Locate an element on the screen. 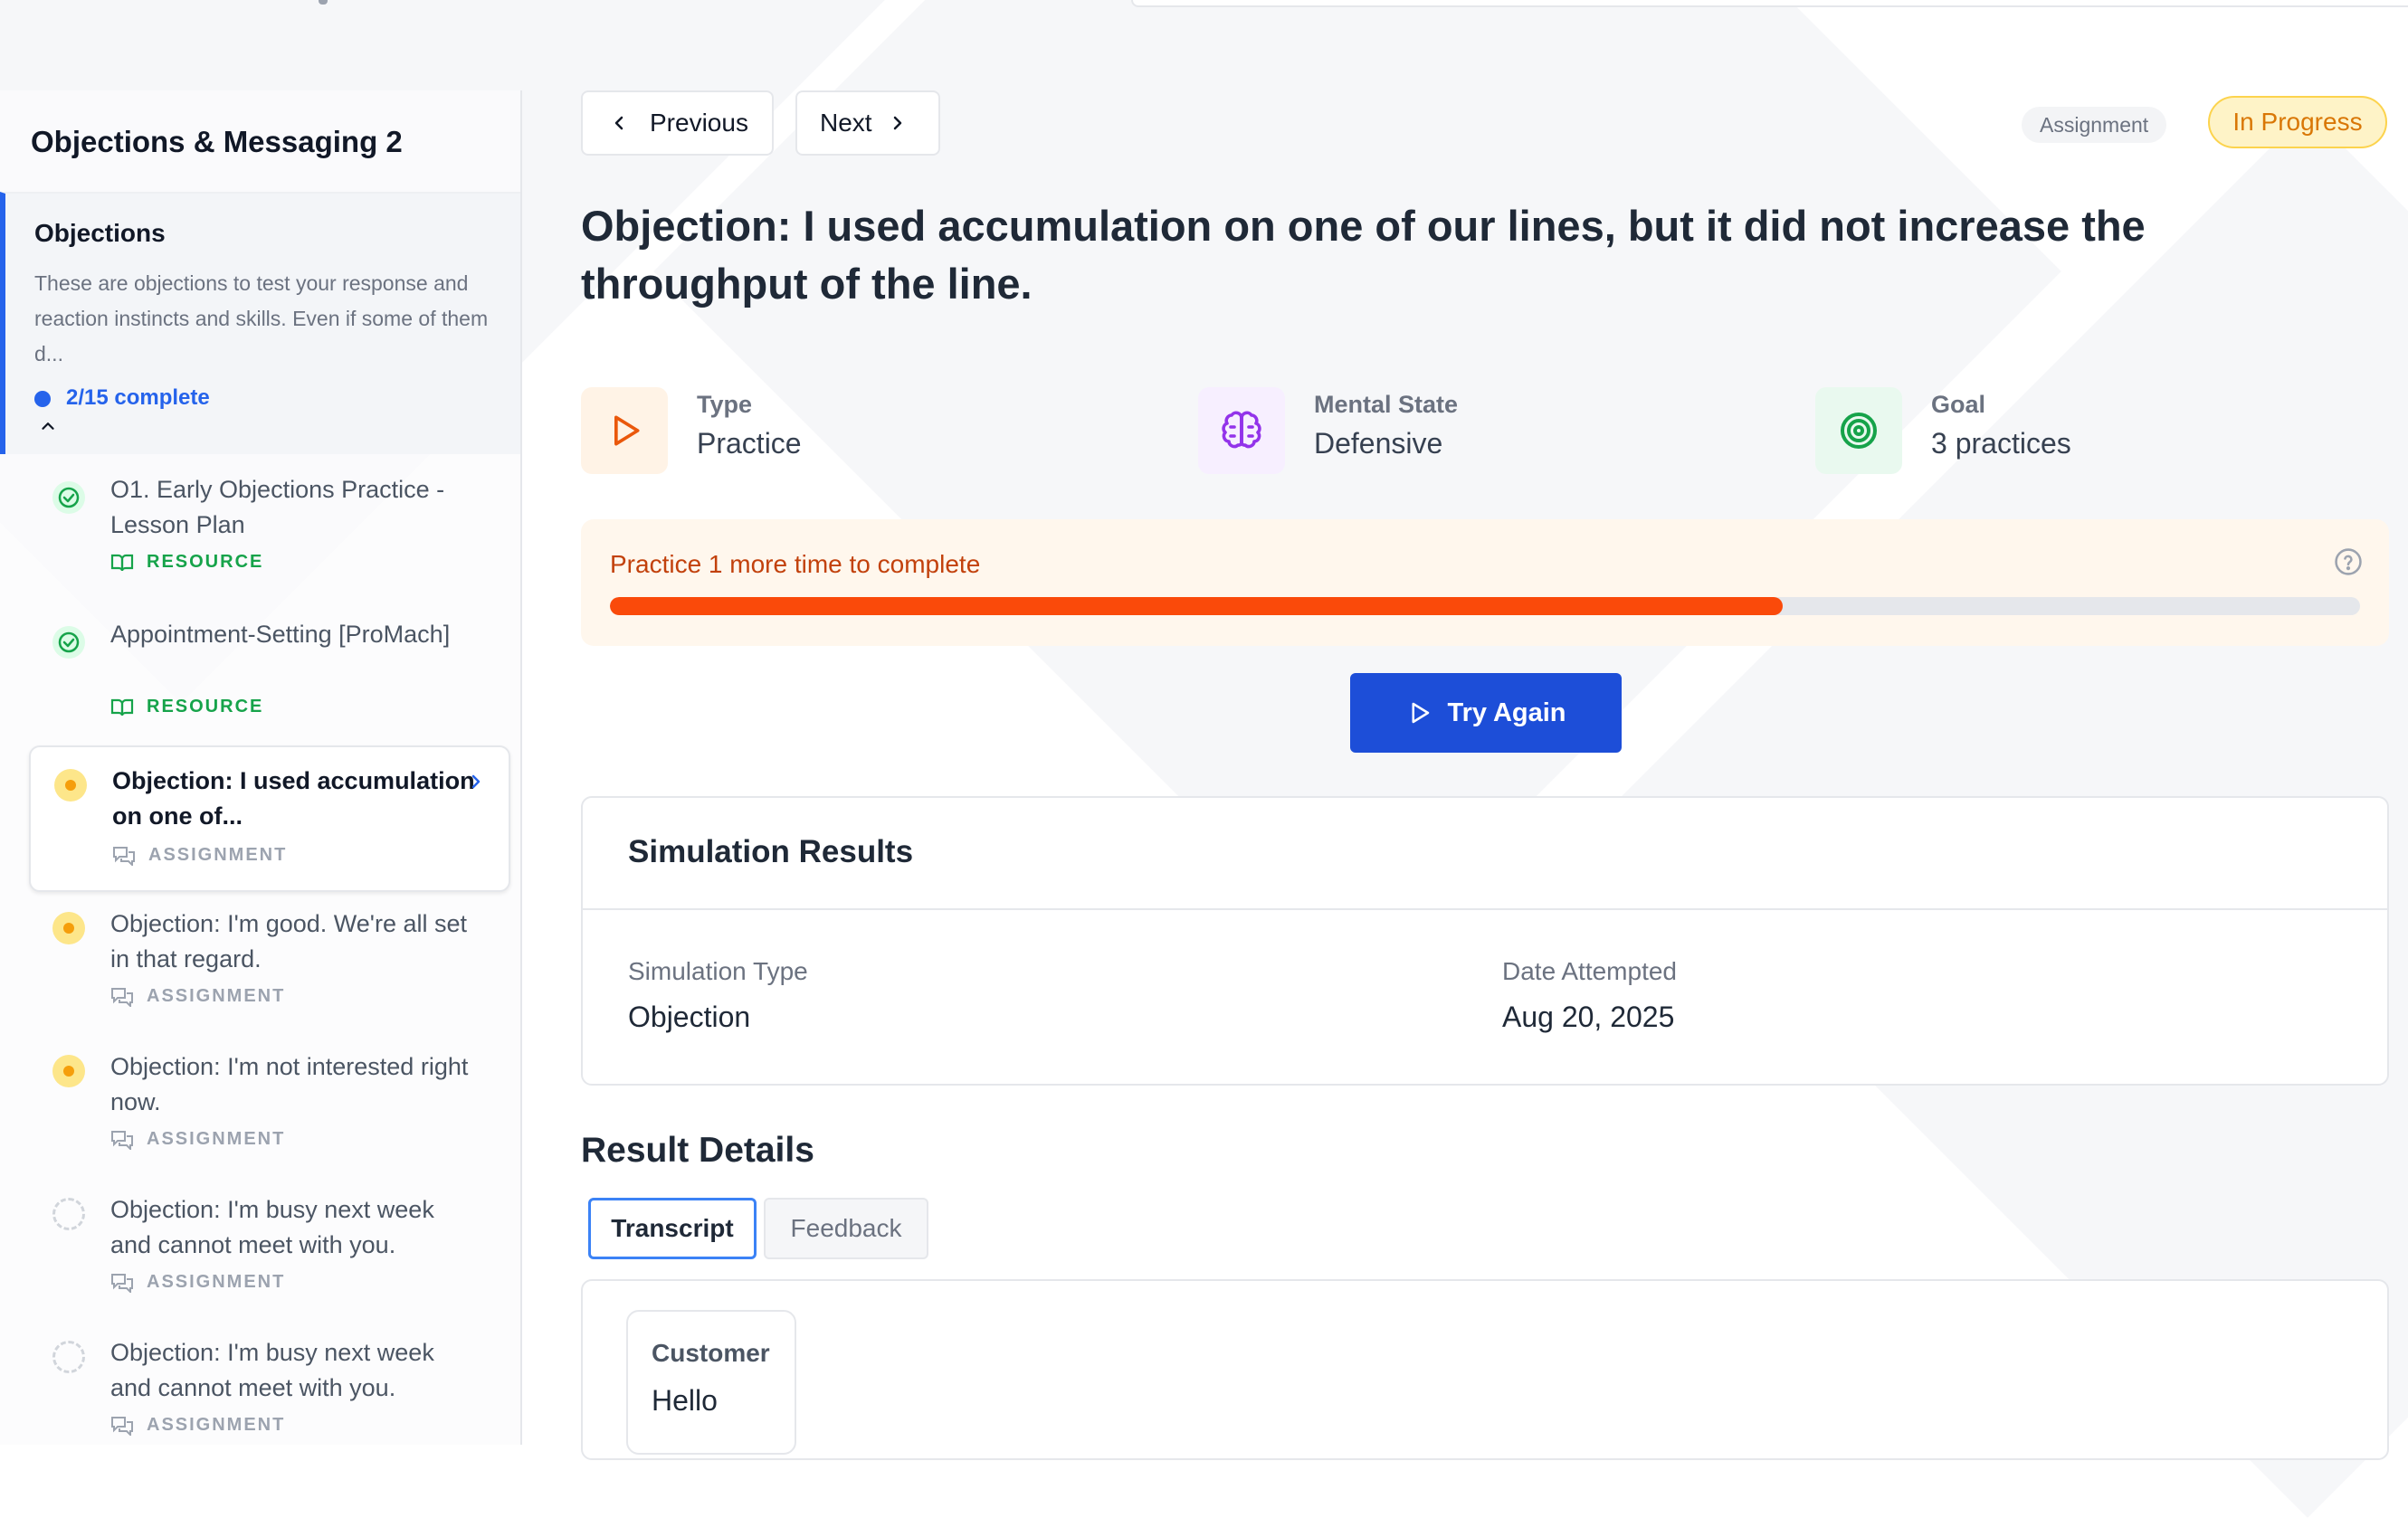  divider is located at coordinates (1485, 909).